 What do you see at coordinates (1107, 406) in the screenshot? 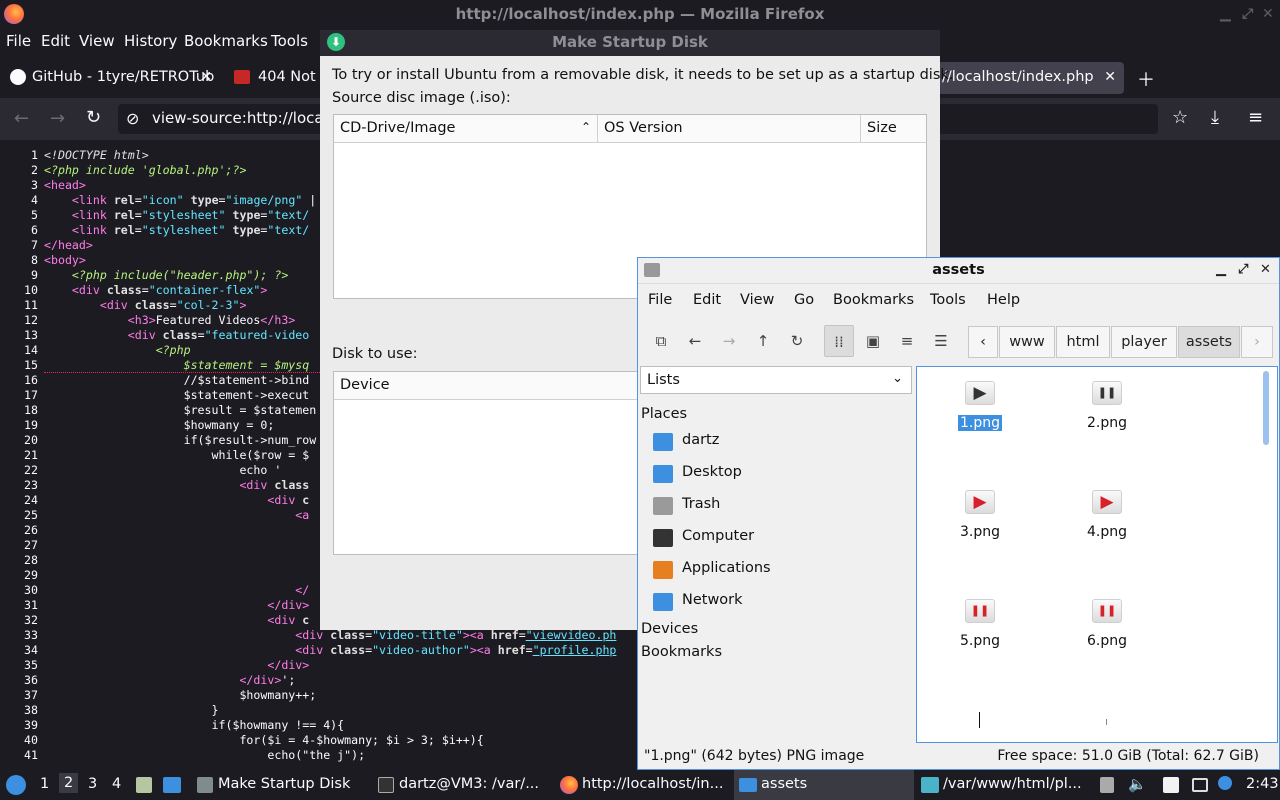
I see `file-item: ❚❚ 2.png` at bounding box center [1107, 406].